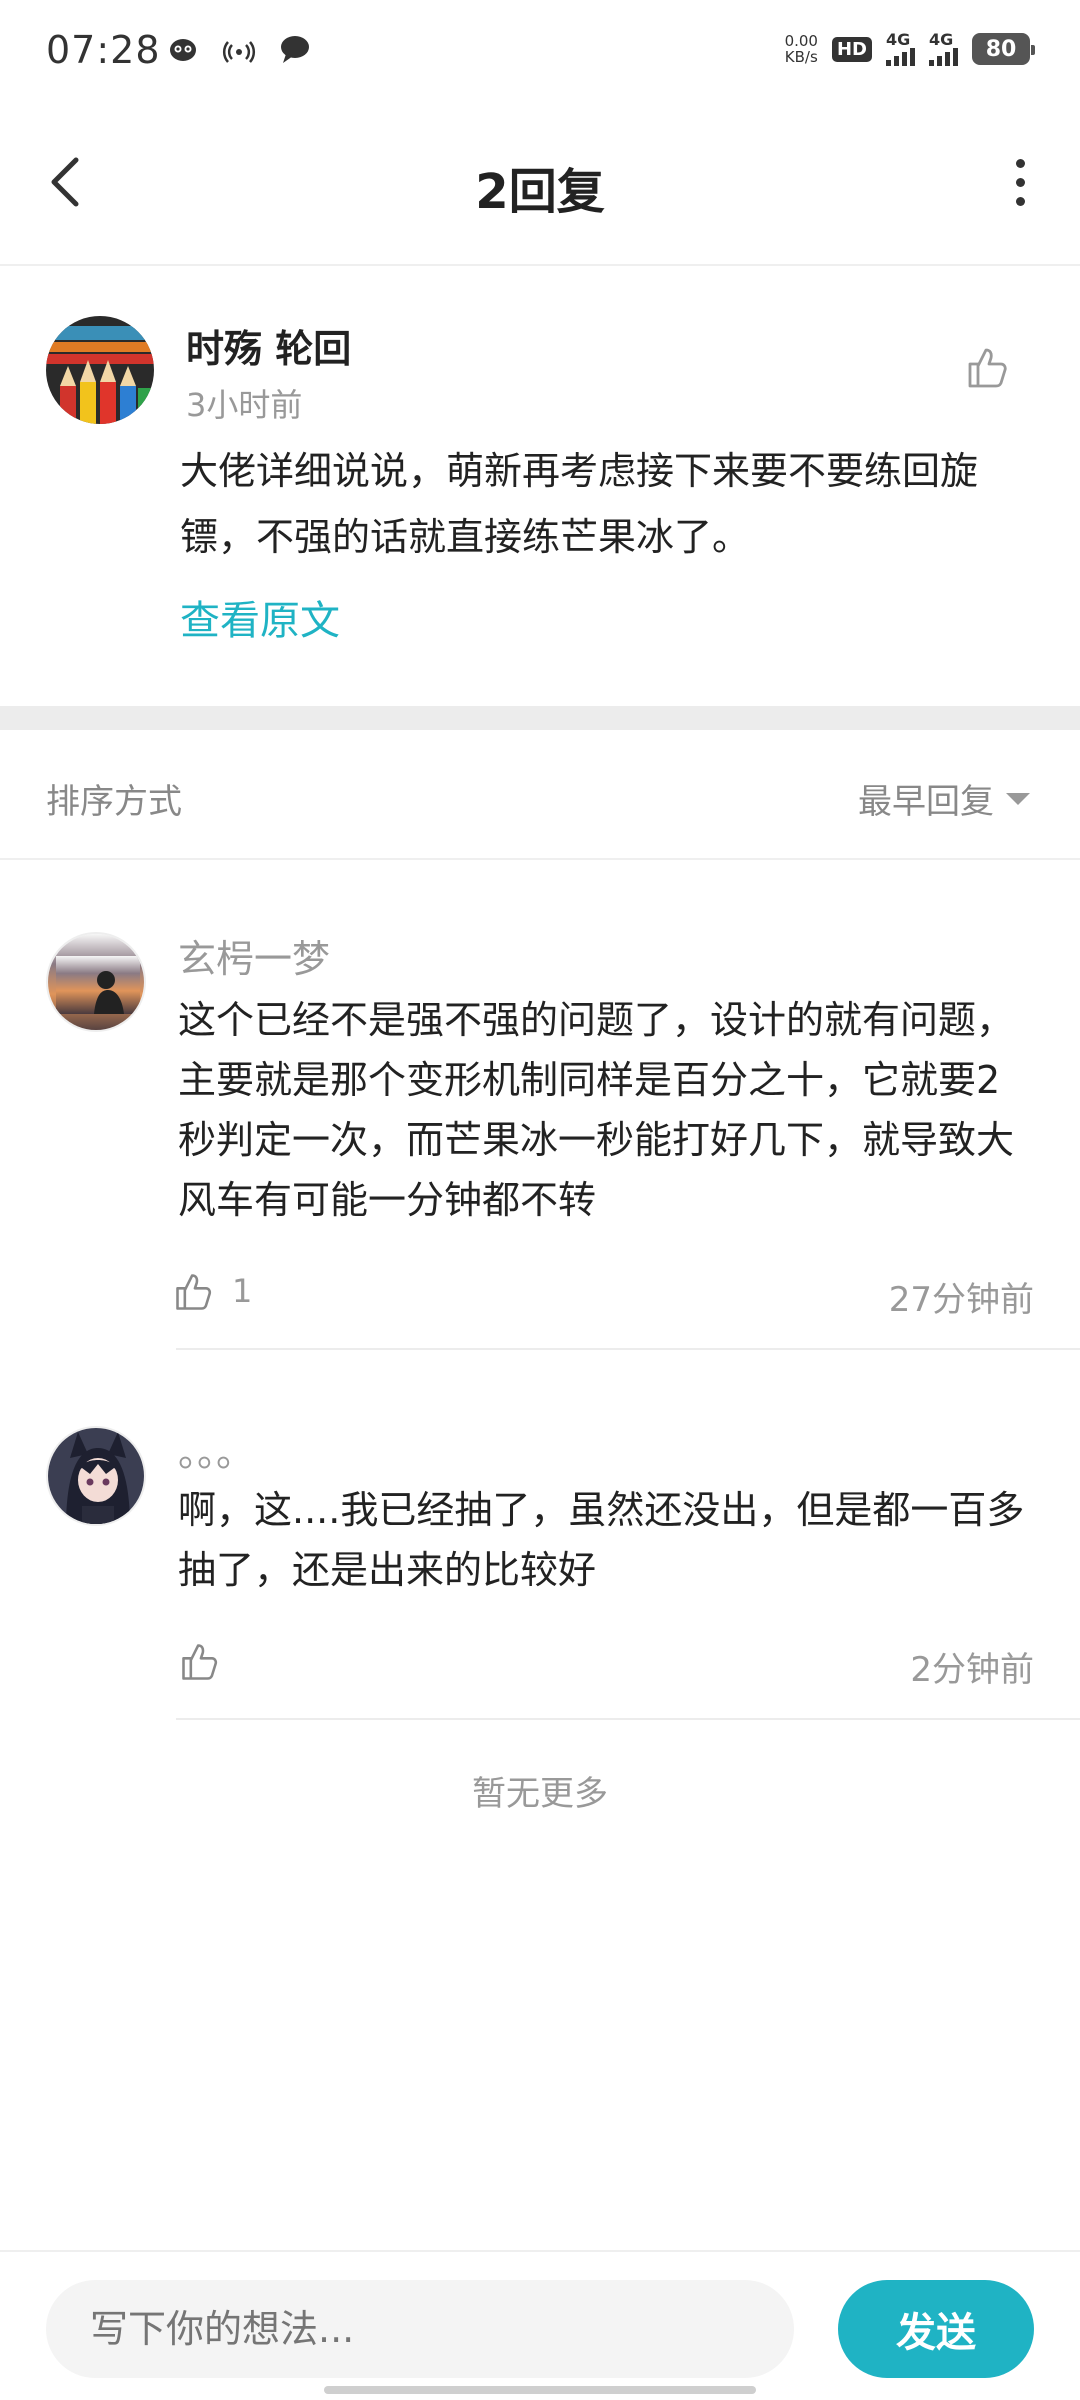  What do you see at coordinates (943, 49) in the screenshot?
I see `signal-sim2-icon: 4G` at bounding box center [943, 49].